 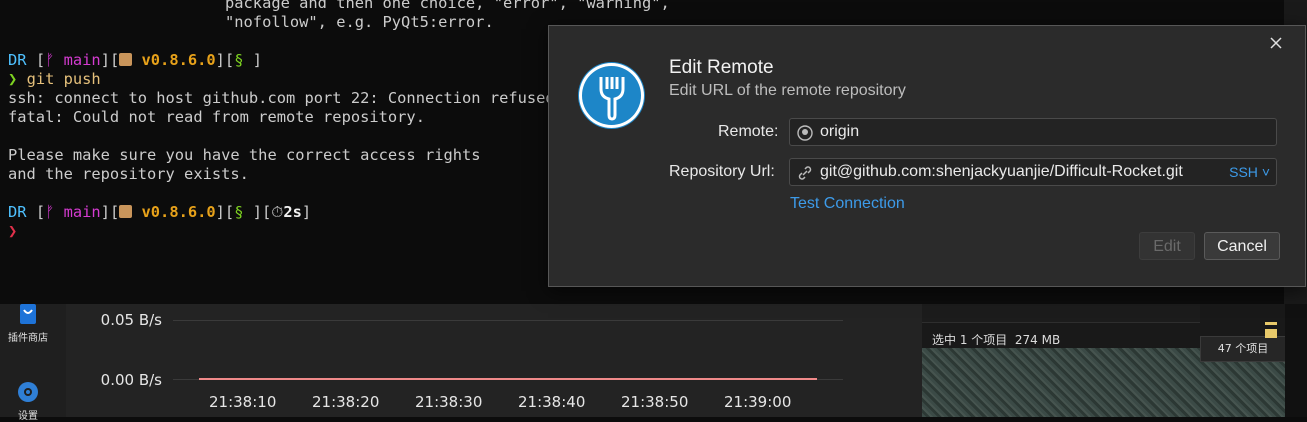 I want to click on remote-field: origin, so click(x=1033, y=132).